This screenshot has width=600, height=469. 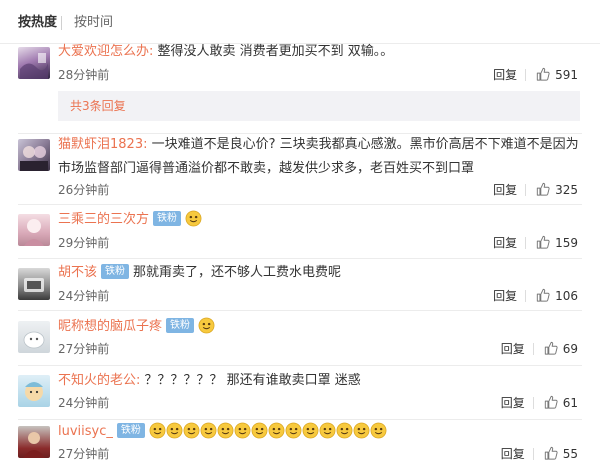 I want to click on like-count: 591, so click(x=566, y=75).